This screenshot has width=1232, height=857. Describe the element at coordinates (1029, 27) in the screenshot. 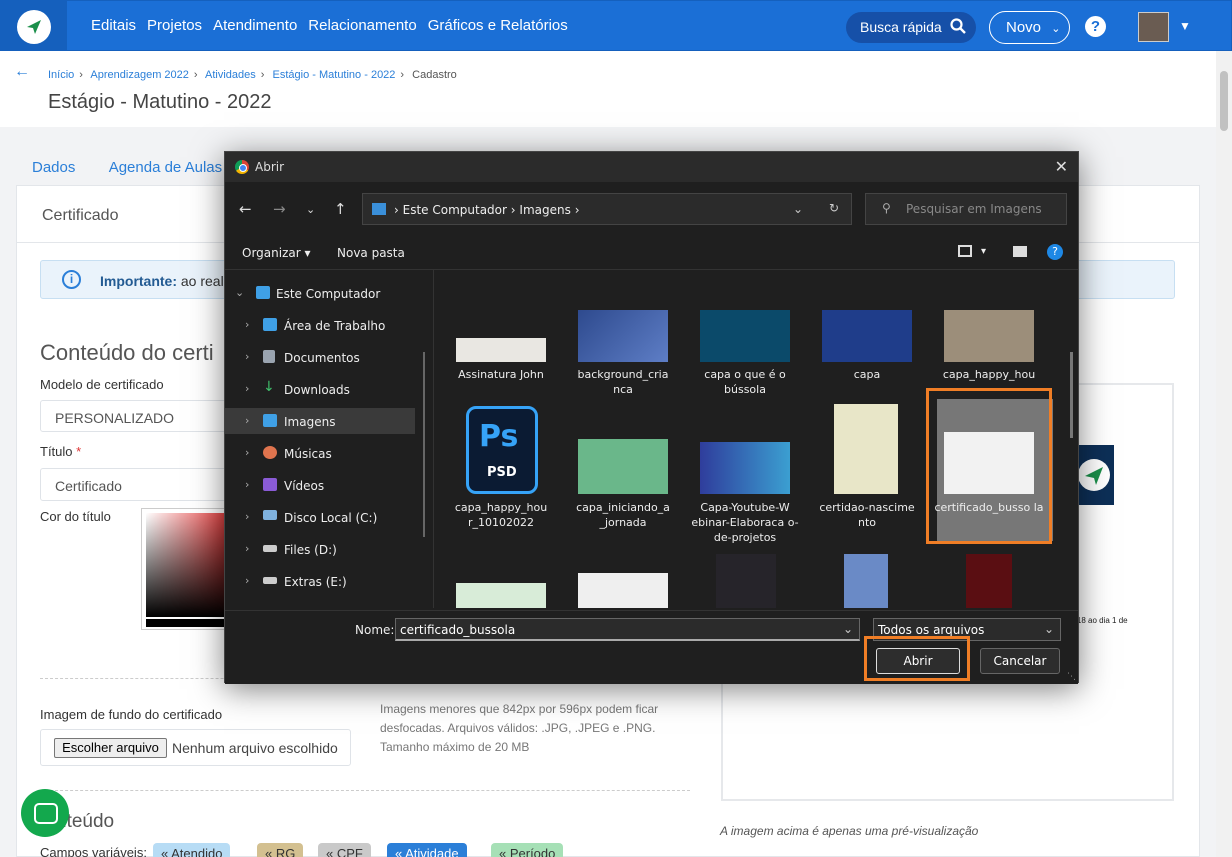

I see `novo-button: Novo ⌄` at that location.